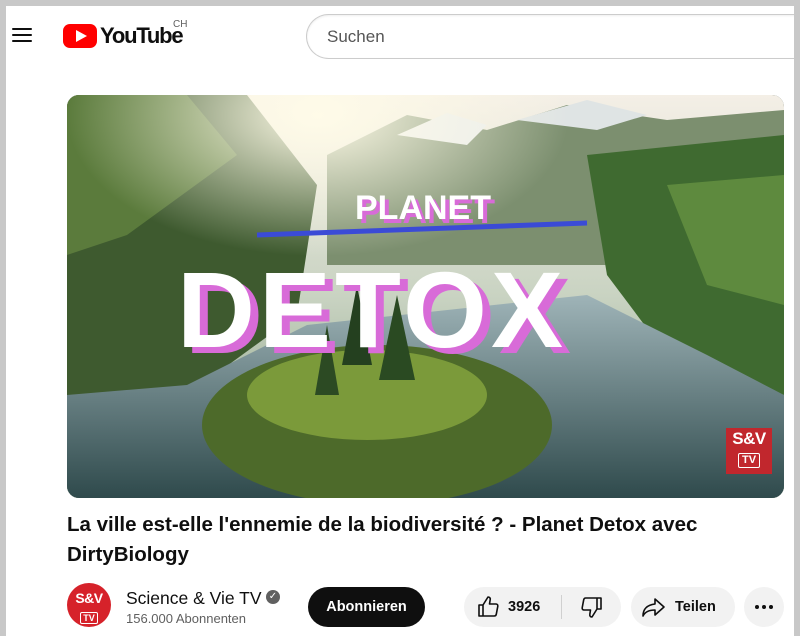  Describe the element at coordinates (142, 35) in the screenshot. I see `logo-text: YouTube` at that location.